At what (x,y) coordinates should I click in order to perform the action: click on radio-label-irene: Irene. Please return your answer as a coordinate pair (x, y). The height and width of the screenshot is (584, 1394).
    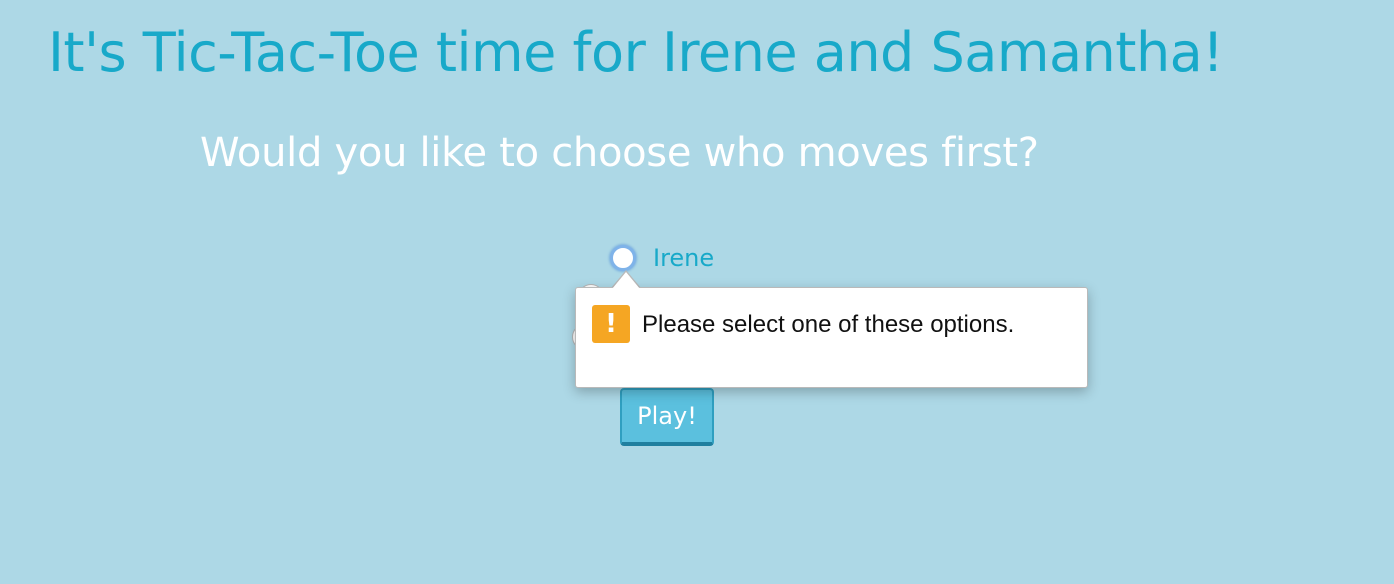
    Looking at the image, I should click on (683, 258).